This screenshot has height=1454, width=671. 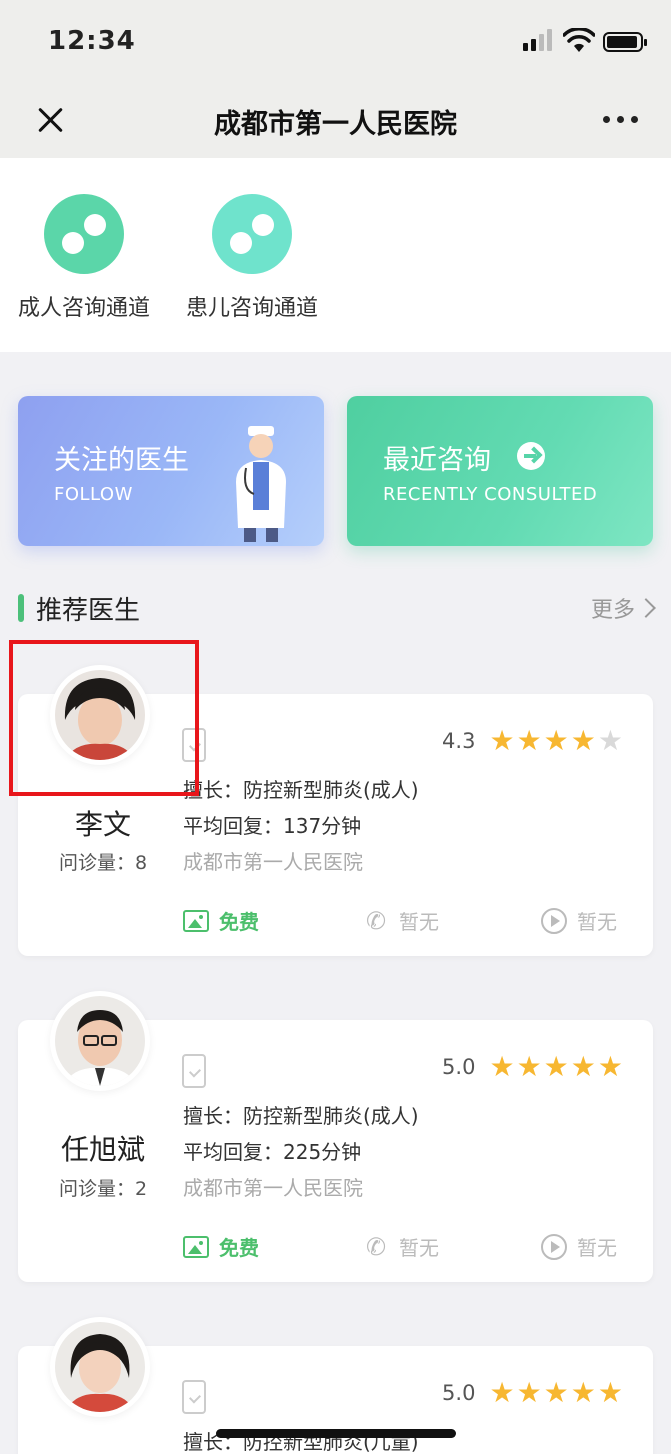 I want to click on doctor-illustration-icon, so click(x=261, y=484).